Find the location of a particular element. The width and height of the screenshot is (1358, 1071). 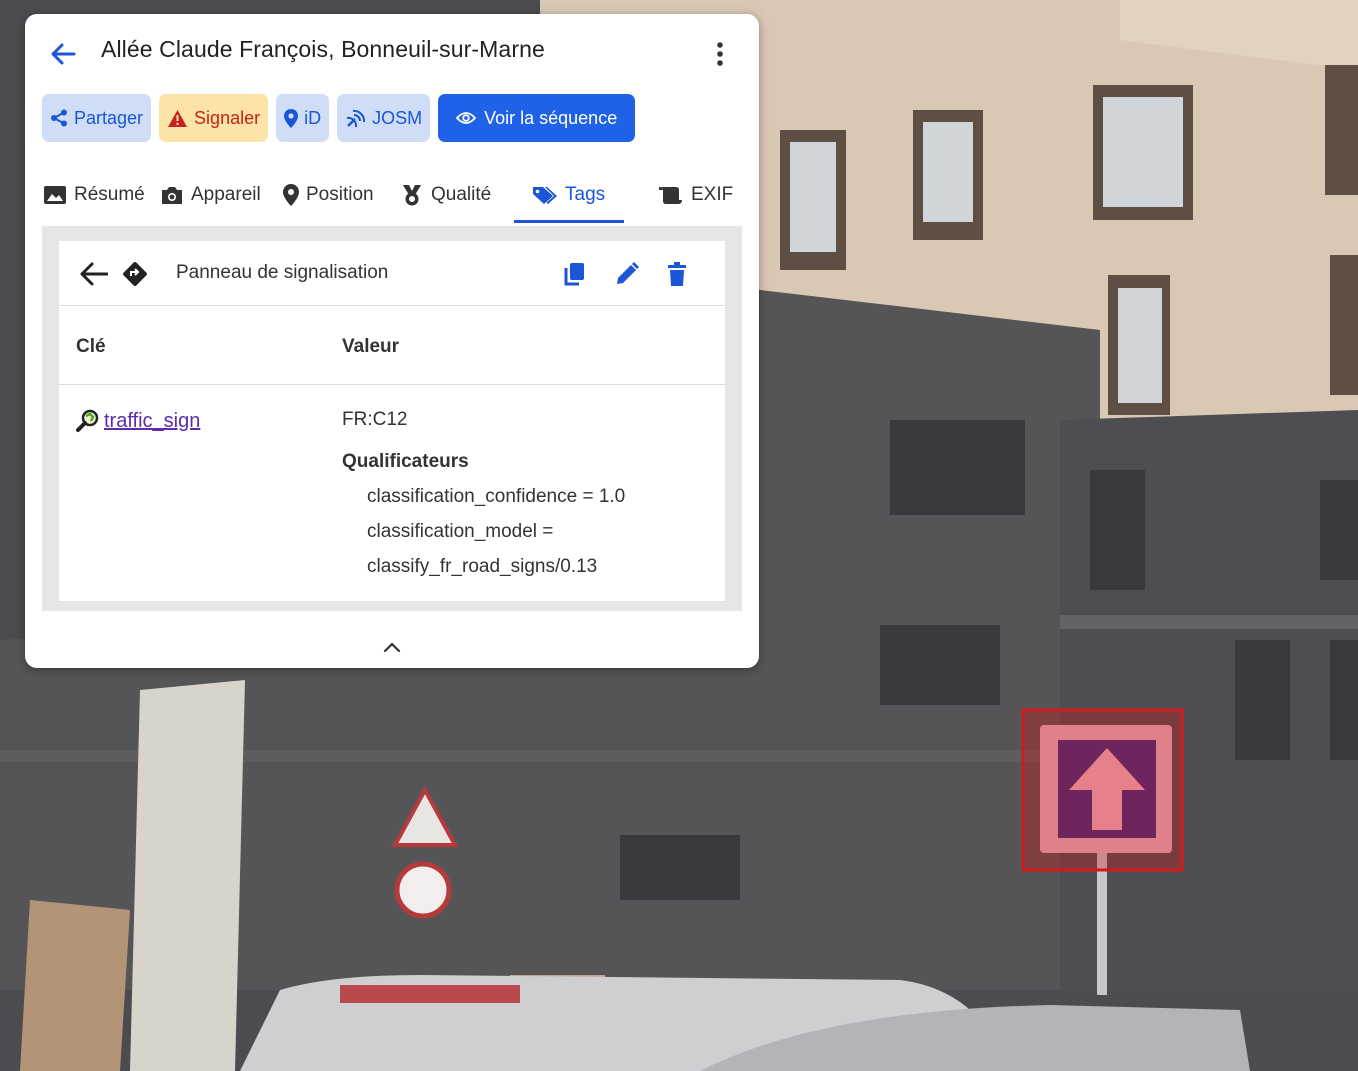

delete-button is located at coordinates (677, 274).